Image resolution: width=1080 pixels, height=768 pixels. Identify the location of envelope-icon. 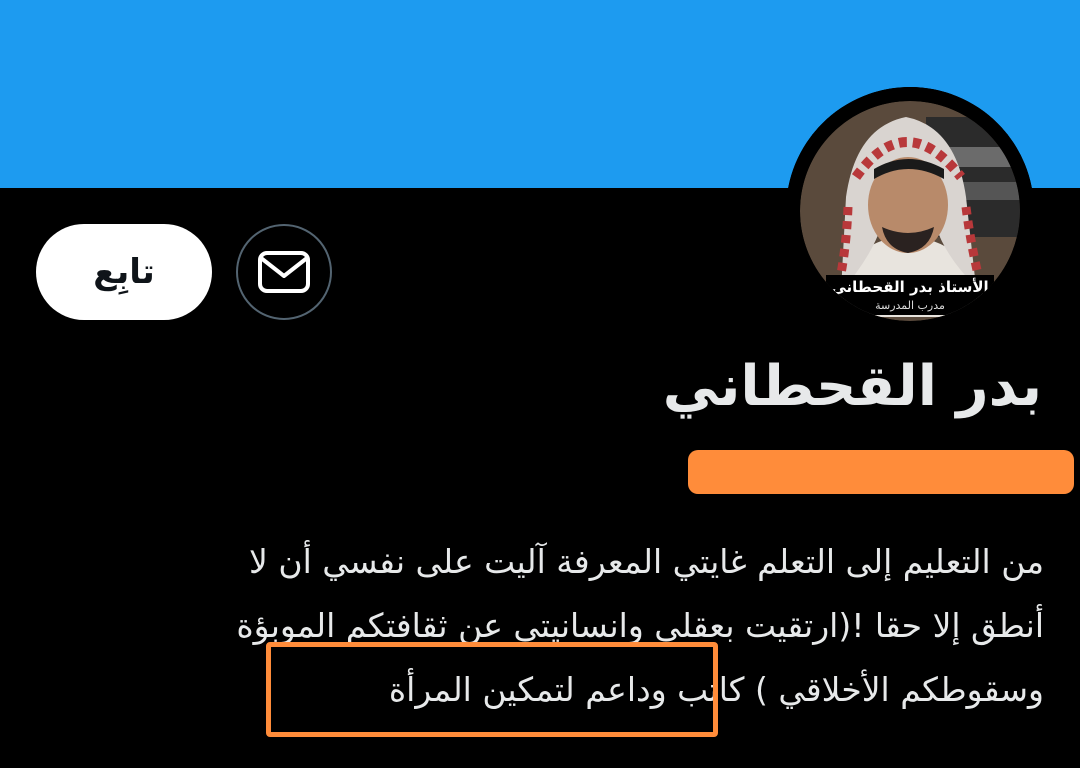
(284, 272).